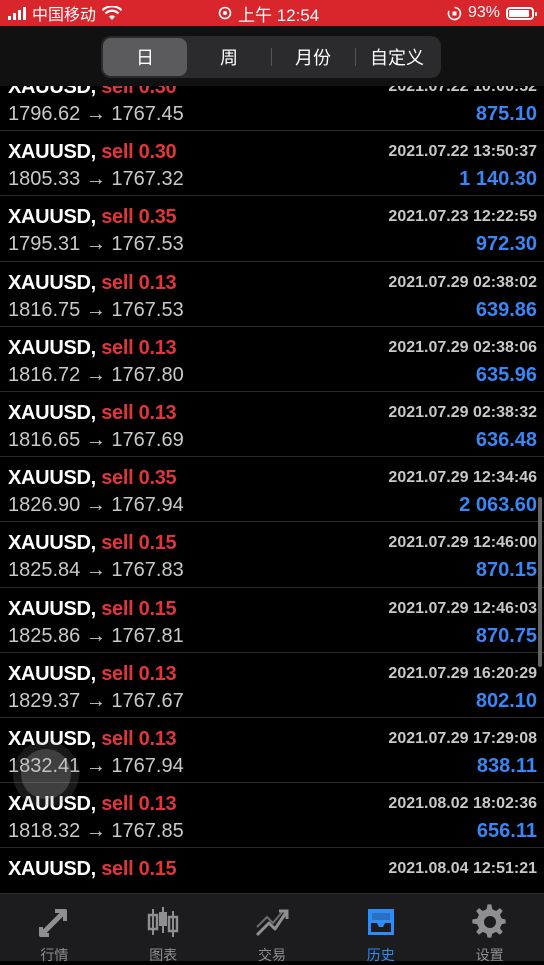  Describe the element at coordinates (229, 57) in the screenshot. I see `period-tab-1: 周` at that location.